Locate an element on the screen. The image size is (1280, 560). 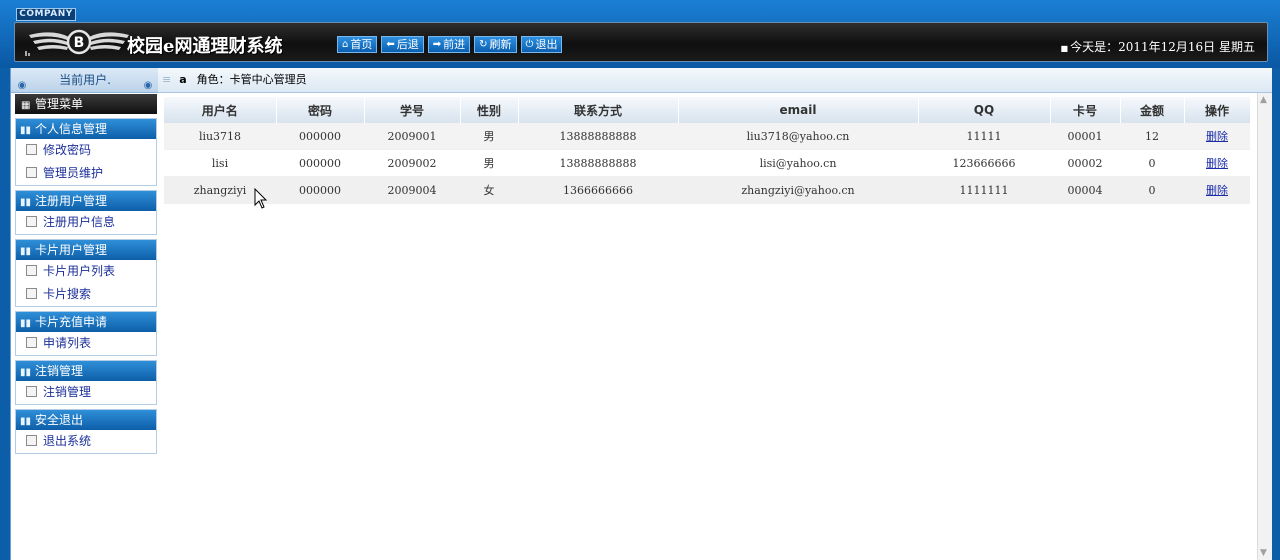
menu-group-header: ▮▮ 注册用户管理 is located at coordinates (86, 201).